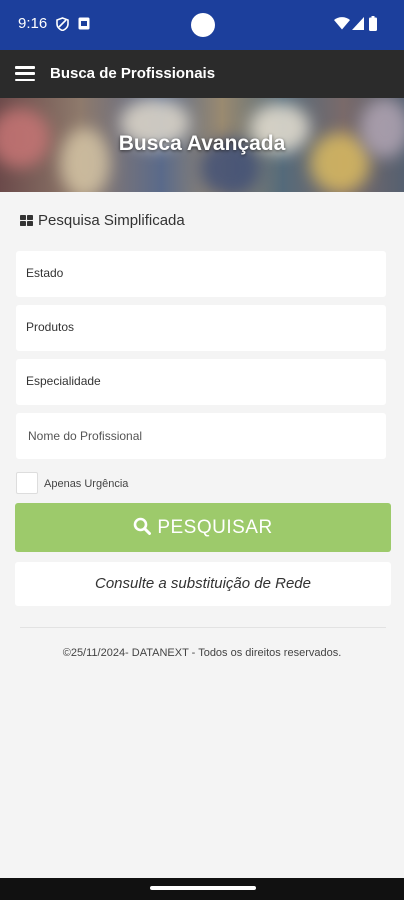 This screenshot has height=900, width=404. I want to click on professional-name-input, so click(201, 436).